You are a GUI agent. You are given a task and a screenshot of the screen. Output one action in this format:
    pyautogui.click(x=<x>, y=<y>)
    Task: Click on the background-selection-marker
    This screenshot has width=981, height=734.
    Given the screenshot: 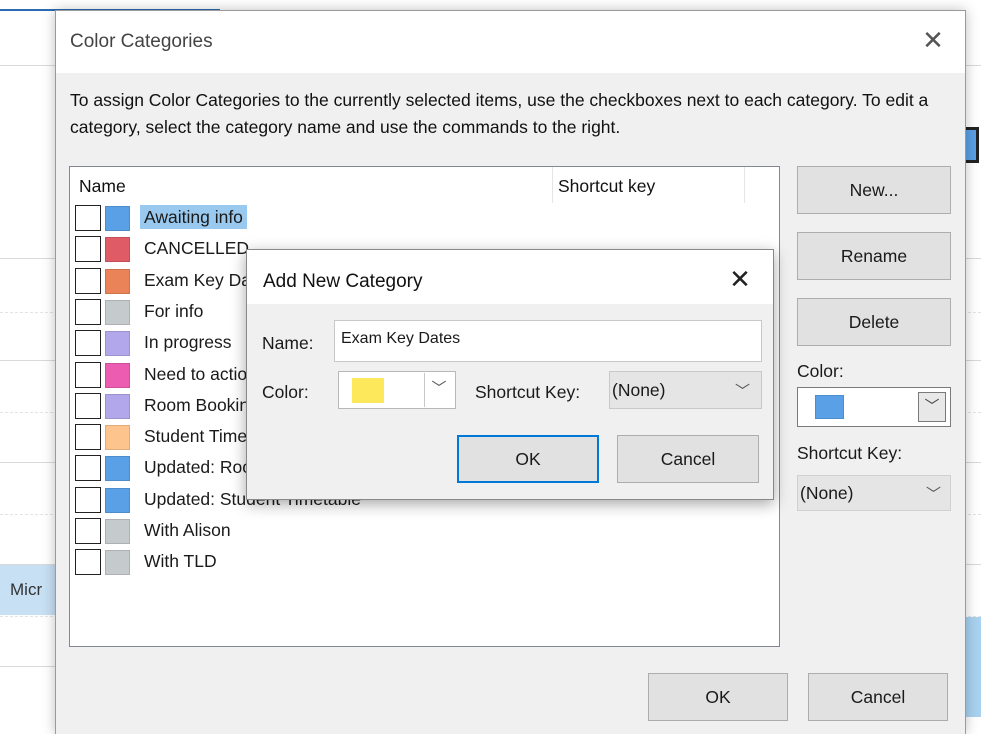 What is the action you would take?
    pyautogui.click(x=971, y=145)
    